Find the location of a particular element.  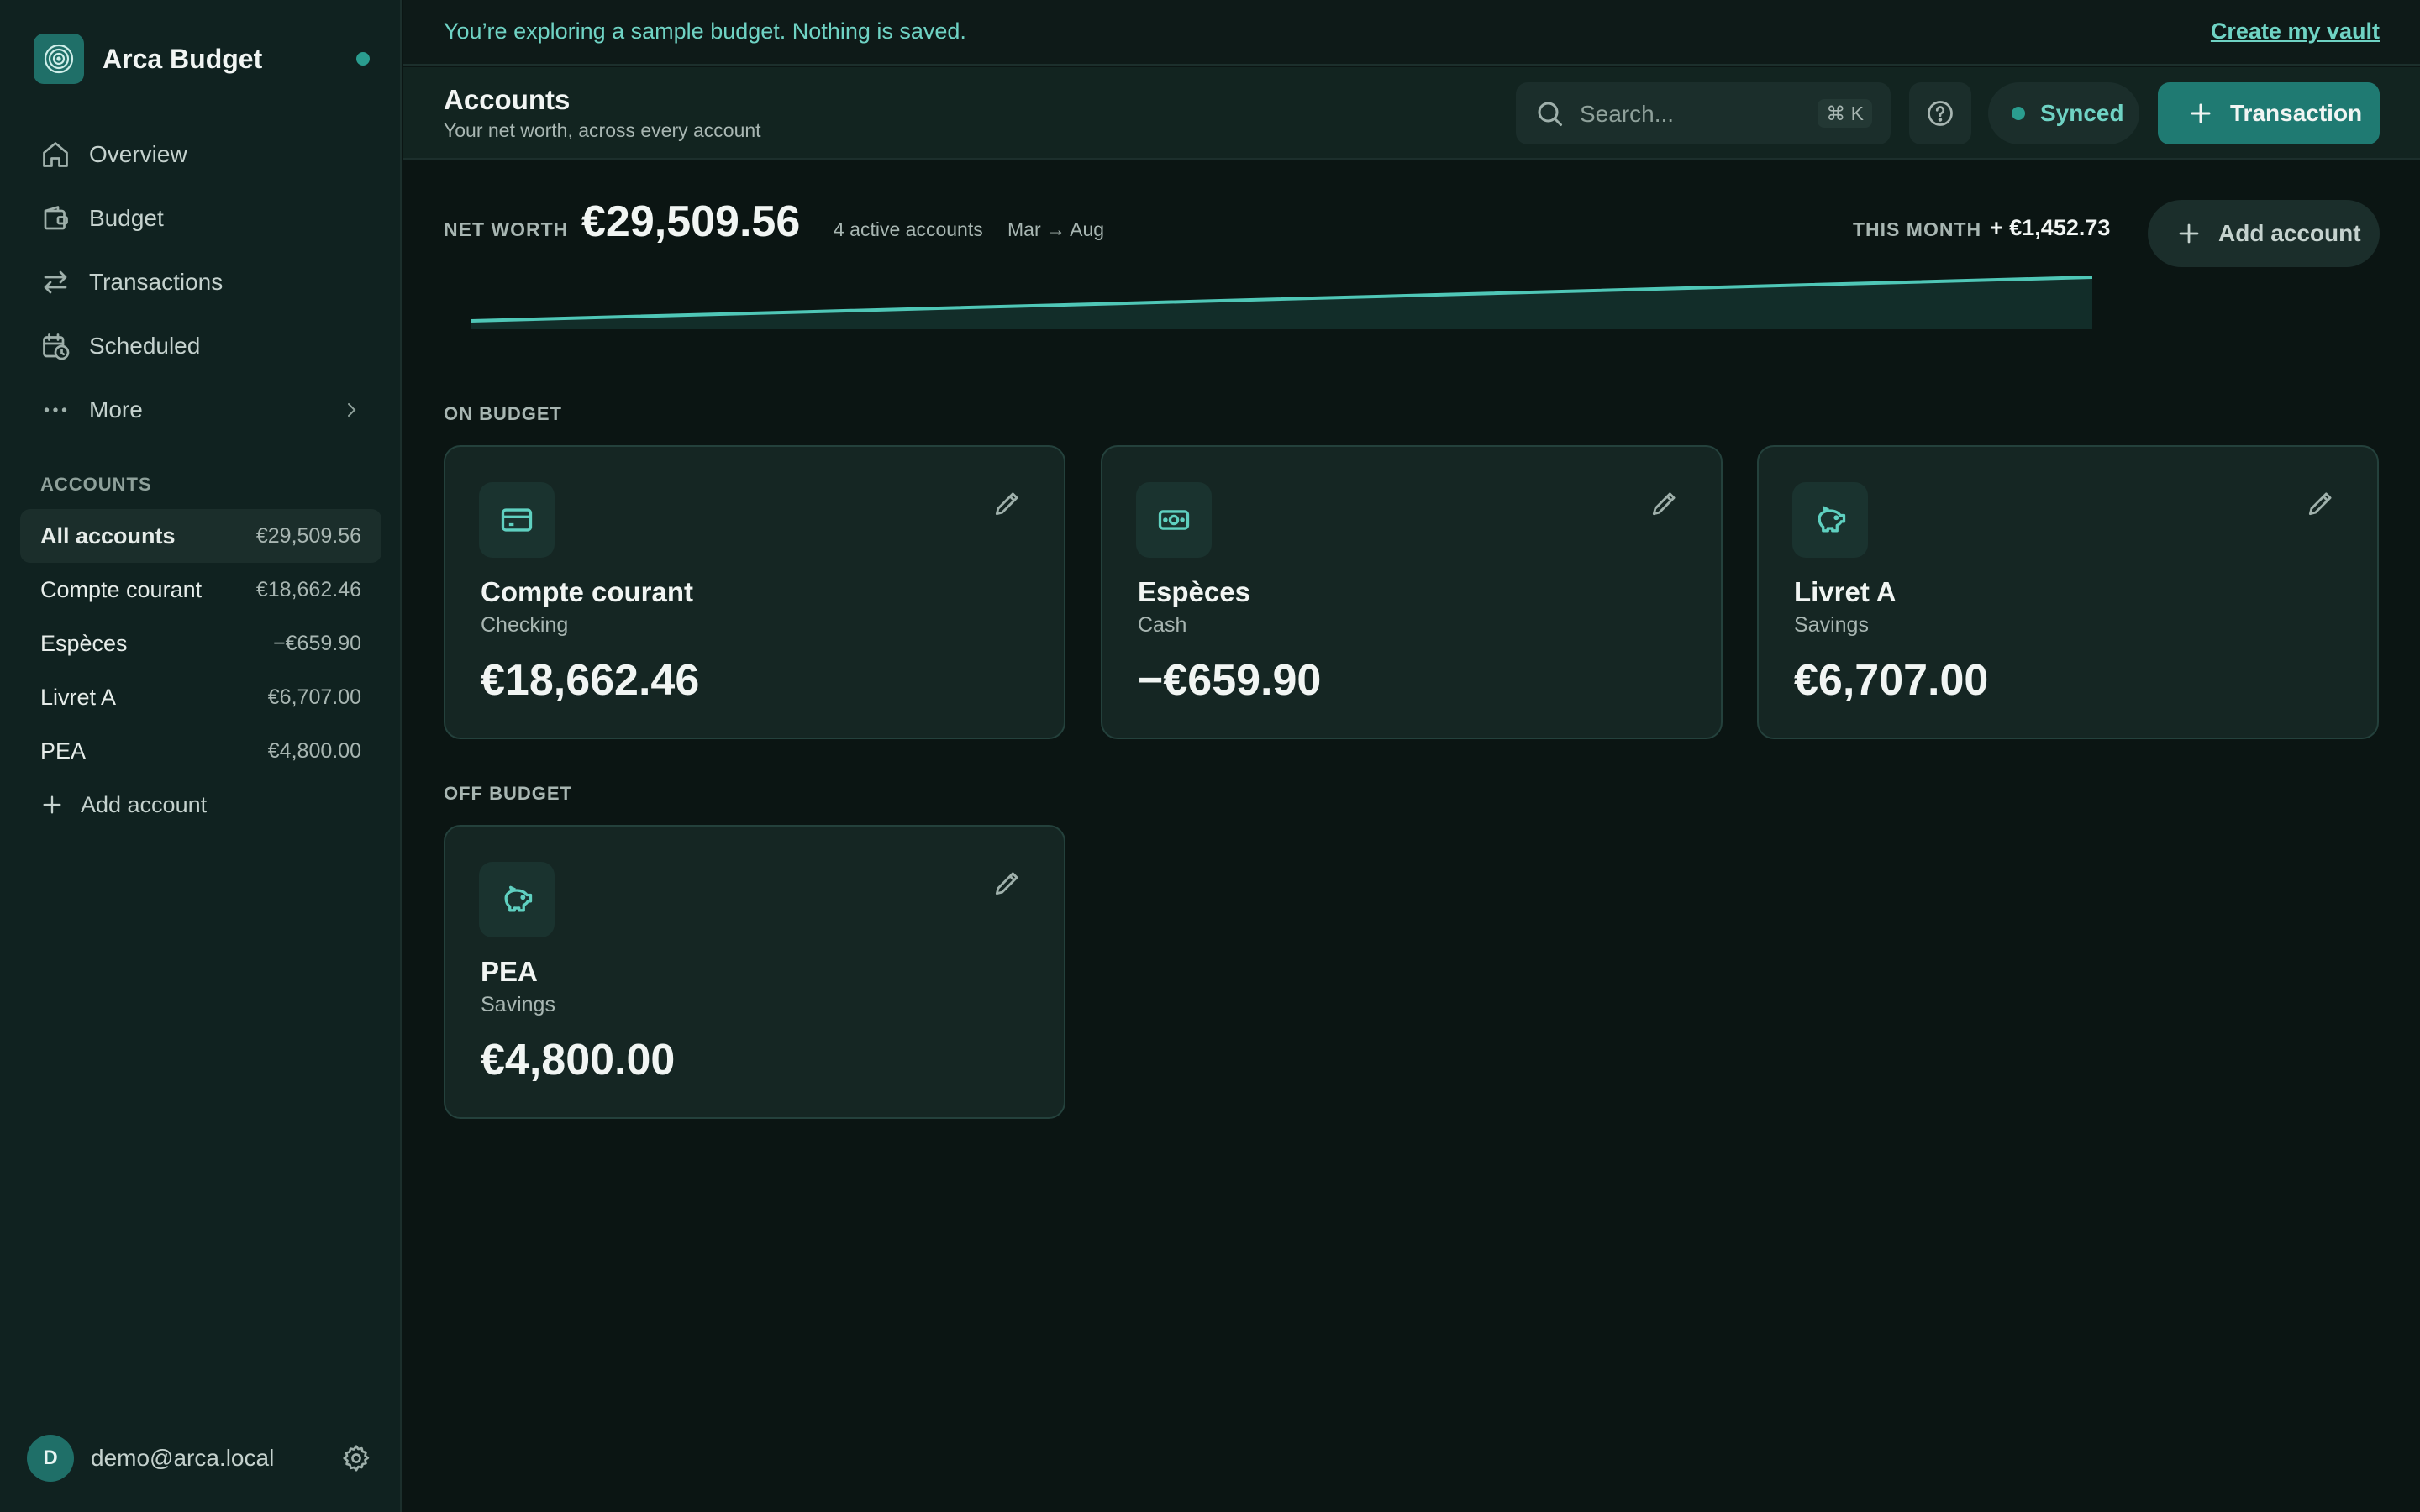

nav-item-label: Scheduled is located at coordinates (145, 346).